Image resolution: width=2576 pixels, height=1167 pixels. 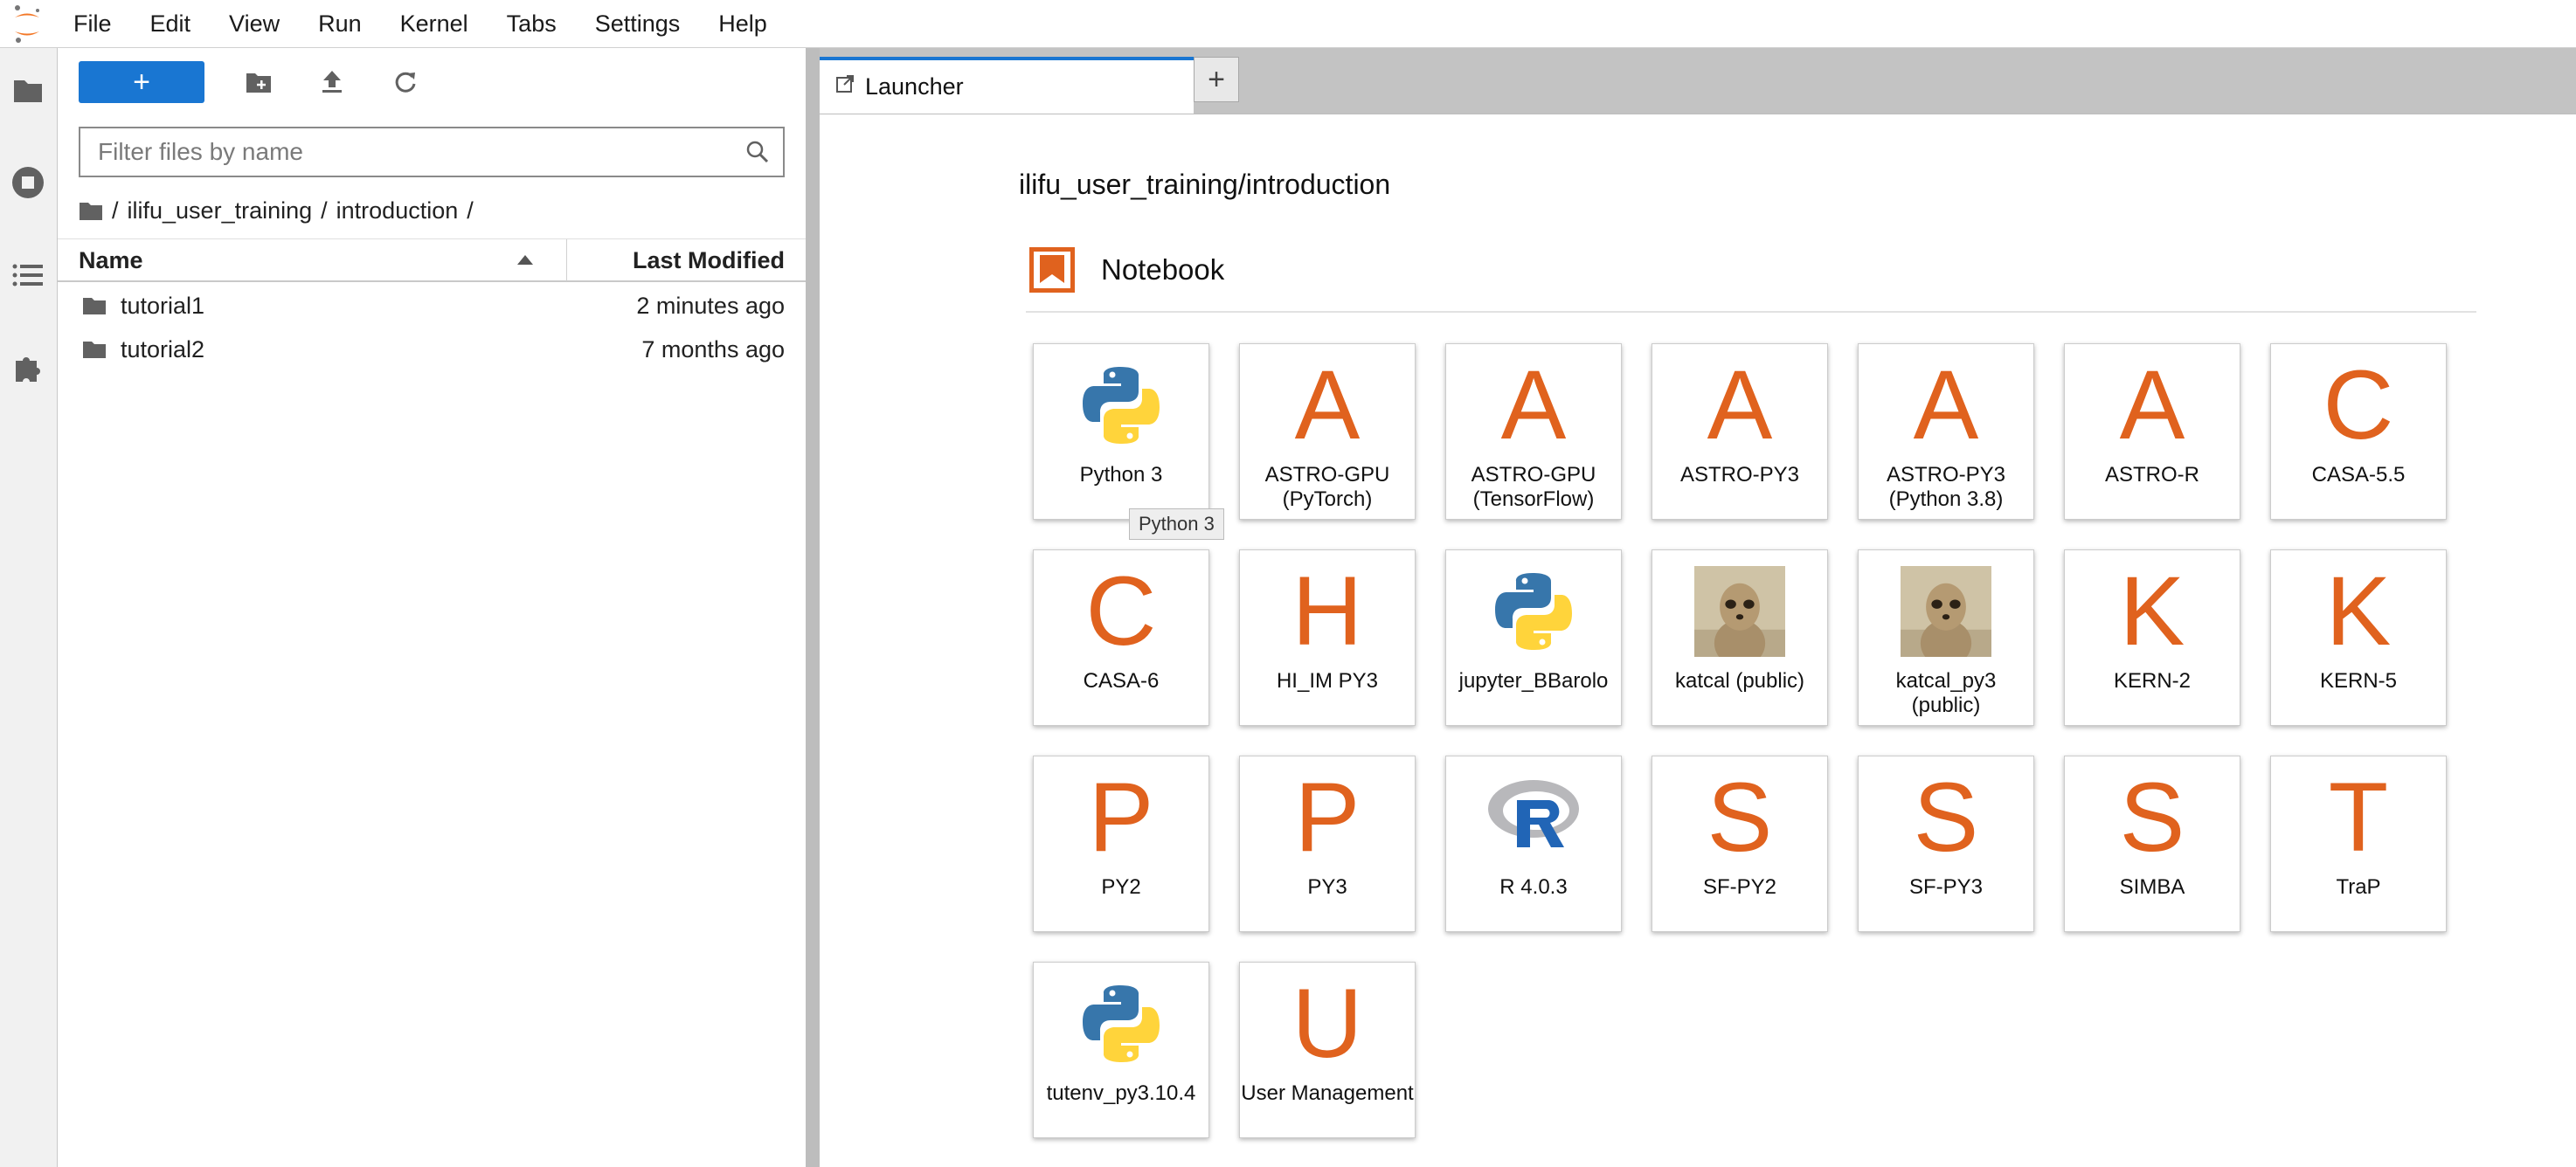 I want to click on kernel-card: A ASTRO-PY3, so click(x=1740, y=431).